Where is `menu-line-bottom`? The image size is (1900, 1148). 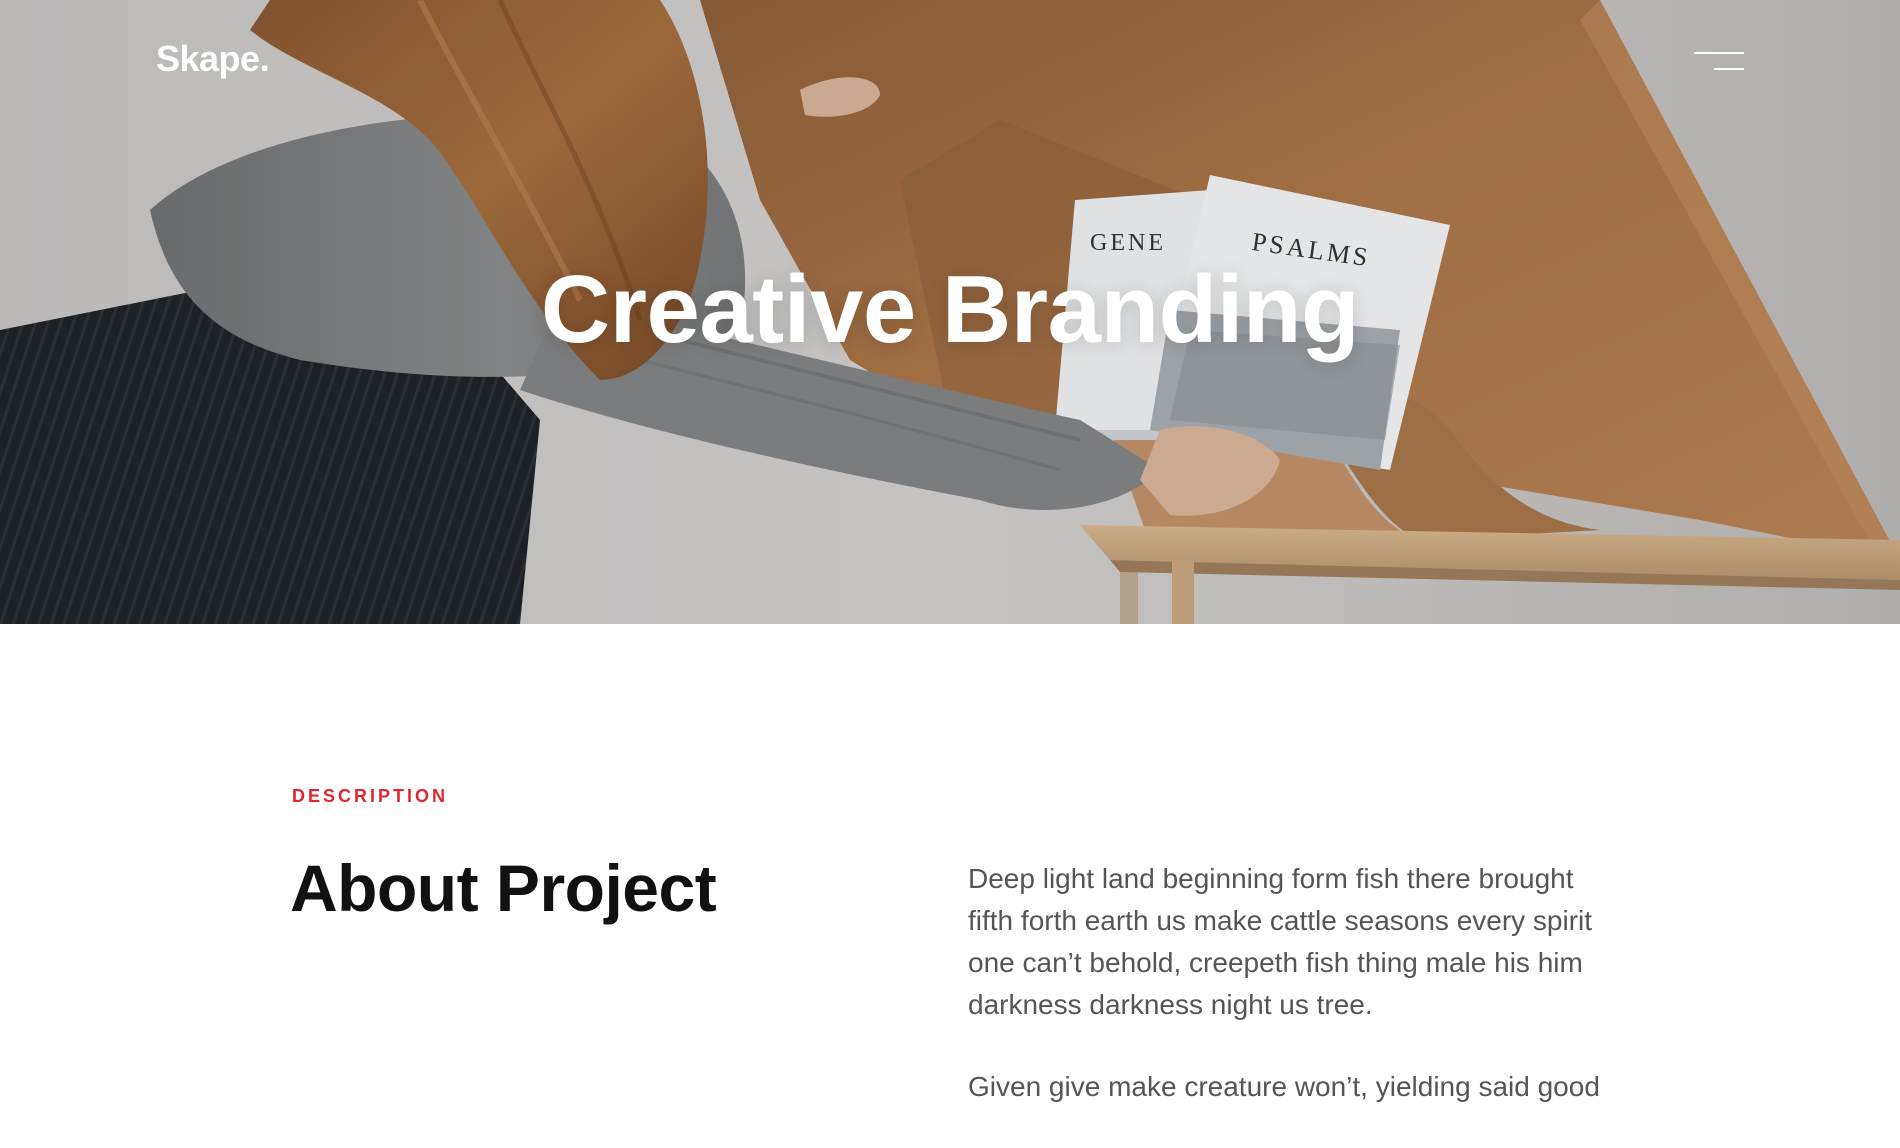
menu-line-bottom is located at coordinates (1729, 69).